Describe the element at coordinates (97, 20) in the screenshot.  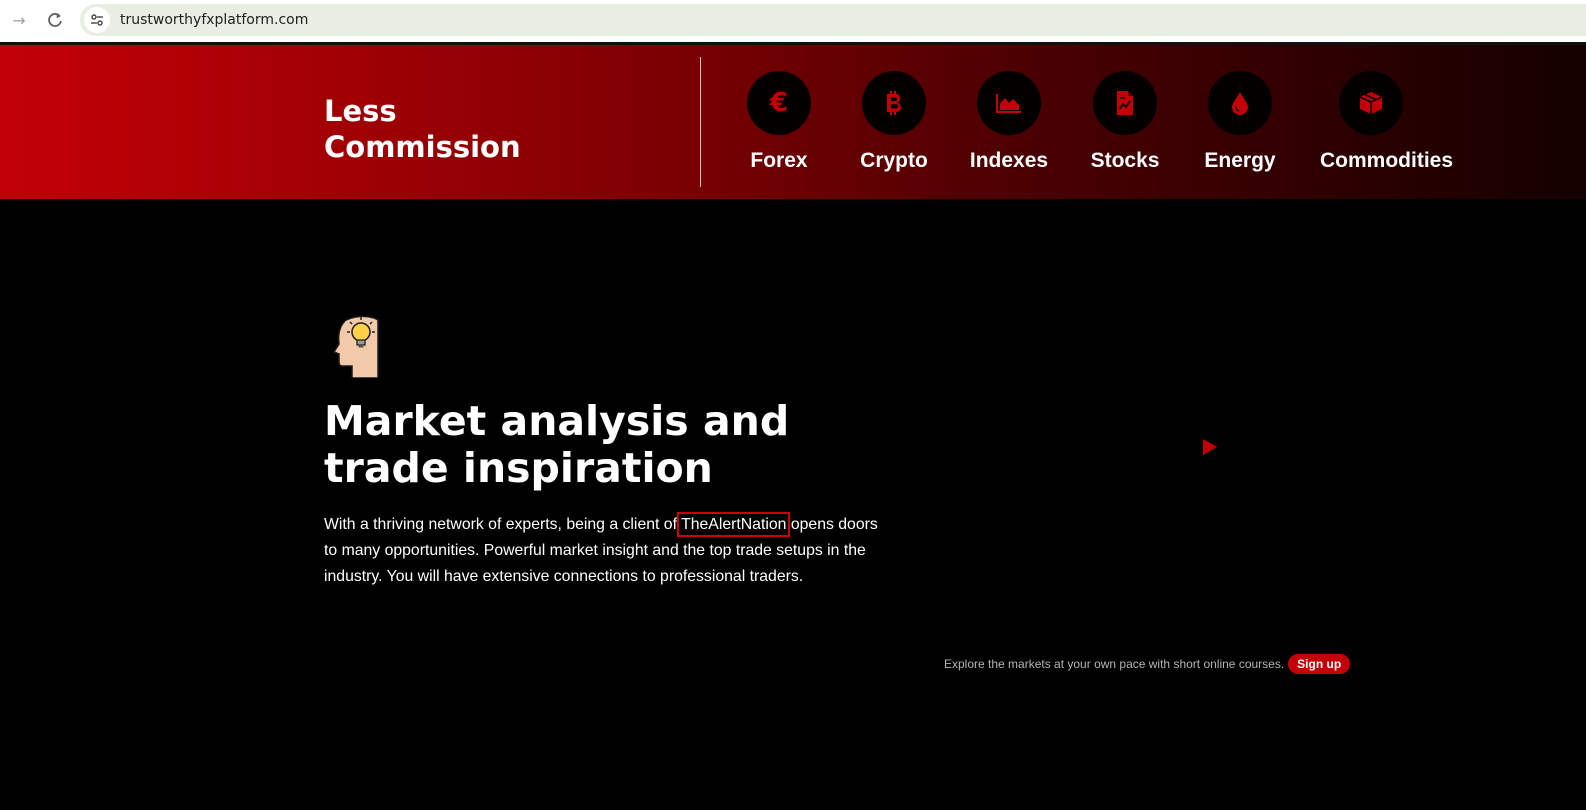
I see `site-settings-icon` at that location.